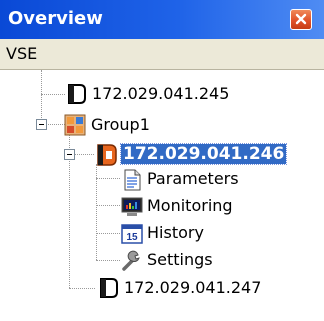 This screenshot has width=324, height=321. I want to click on calendar-day-number: 15, so click(132, 237).